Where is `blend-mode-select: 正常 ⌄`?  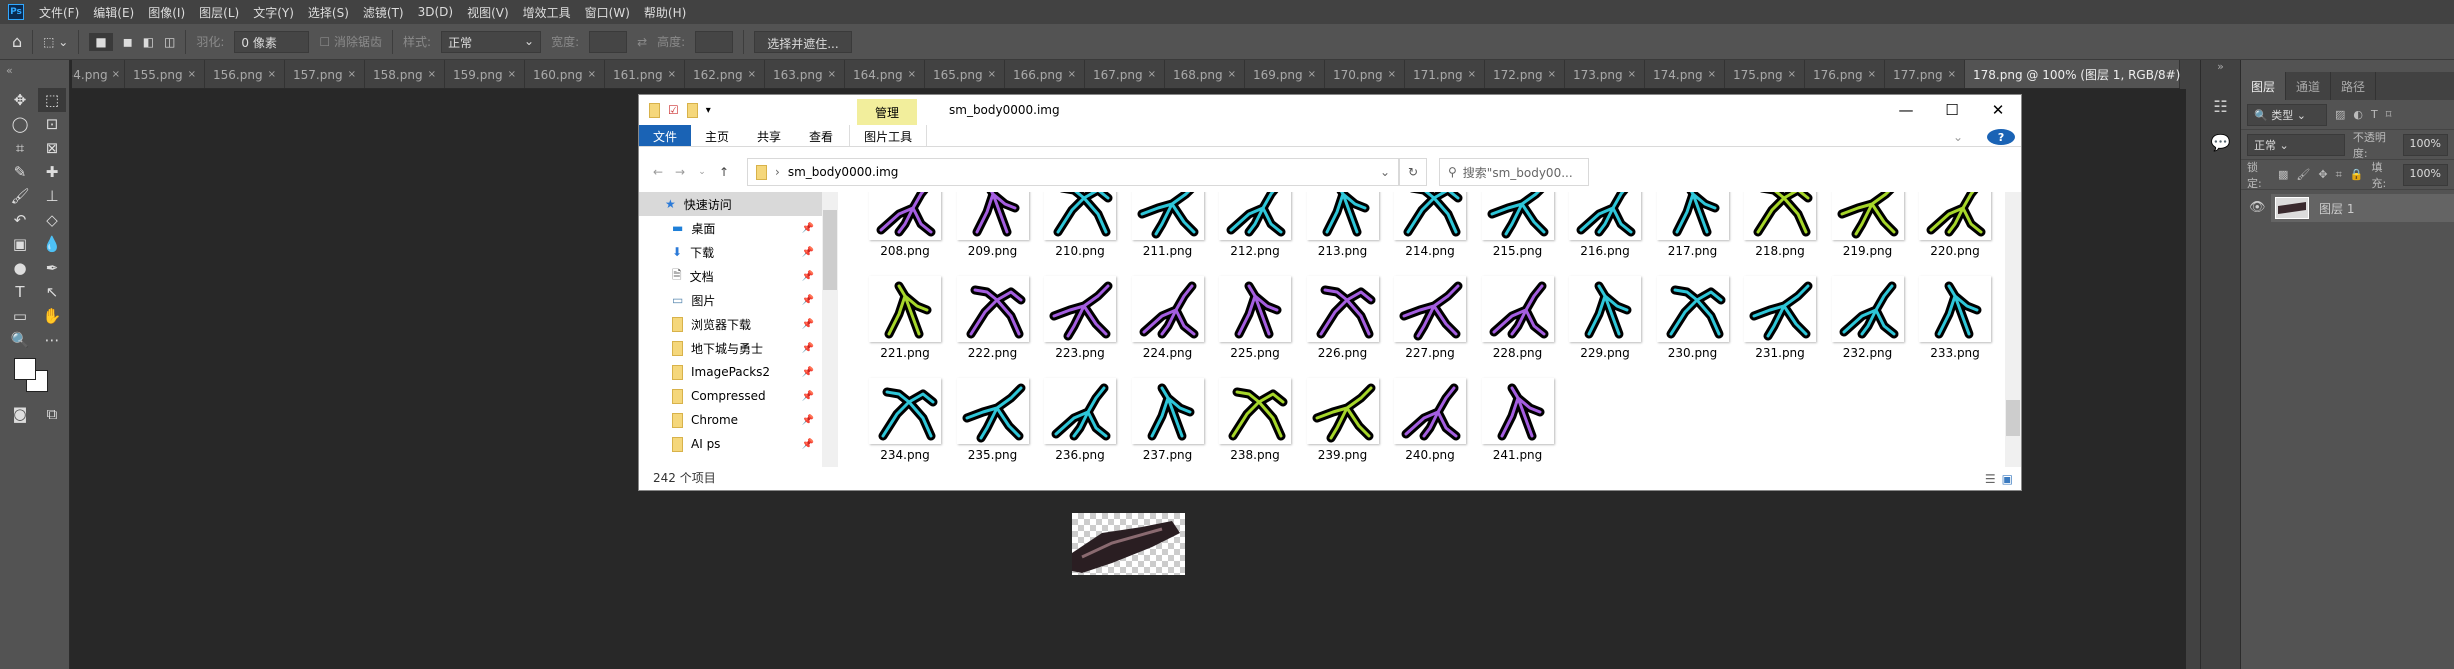 blend-mode-select: 正常 ⌄ is located at coordinates (2296, 144).